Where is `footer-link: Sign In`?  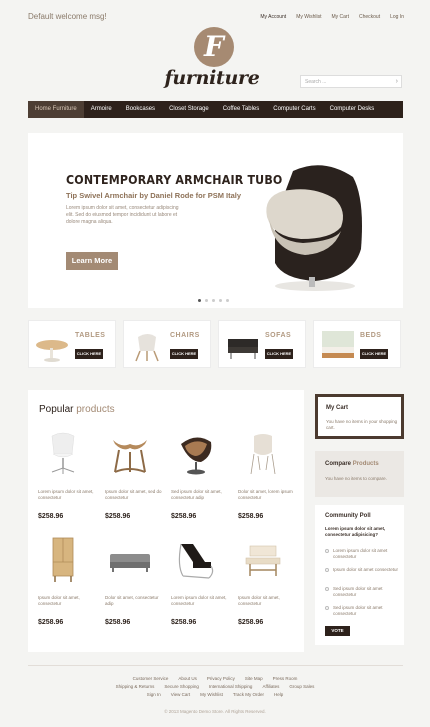
footer-link: Sign In is located at coordinates (154, 694).